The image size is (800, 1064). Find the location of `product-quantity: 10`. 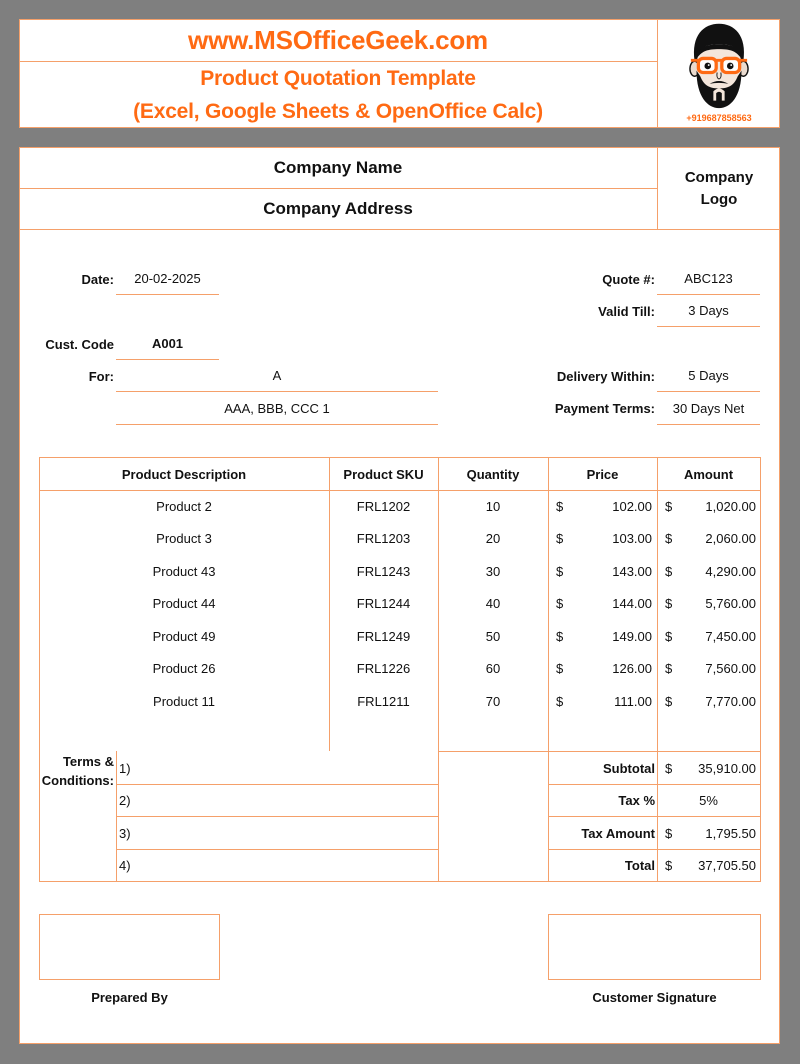

product-quantity: 10 is located at coordinates (493, 506).